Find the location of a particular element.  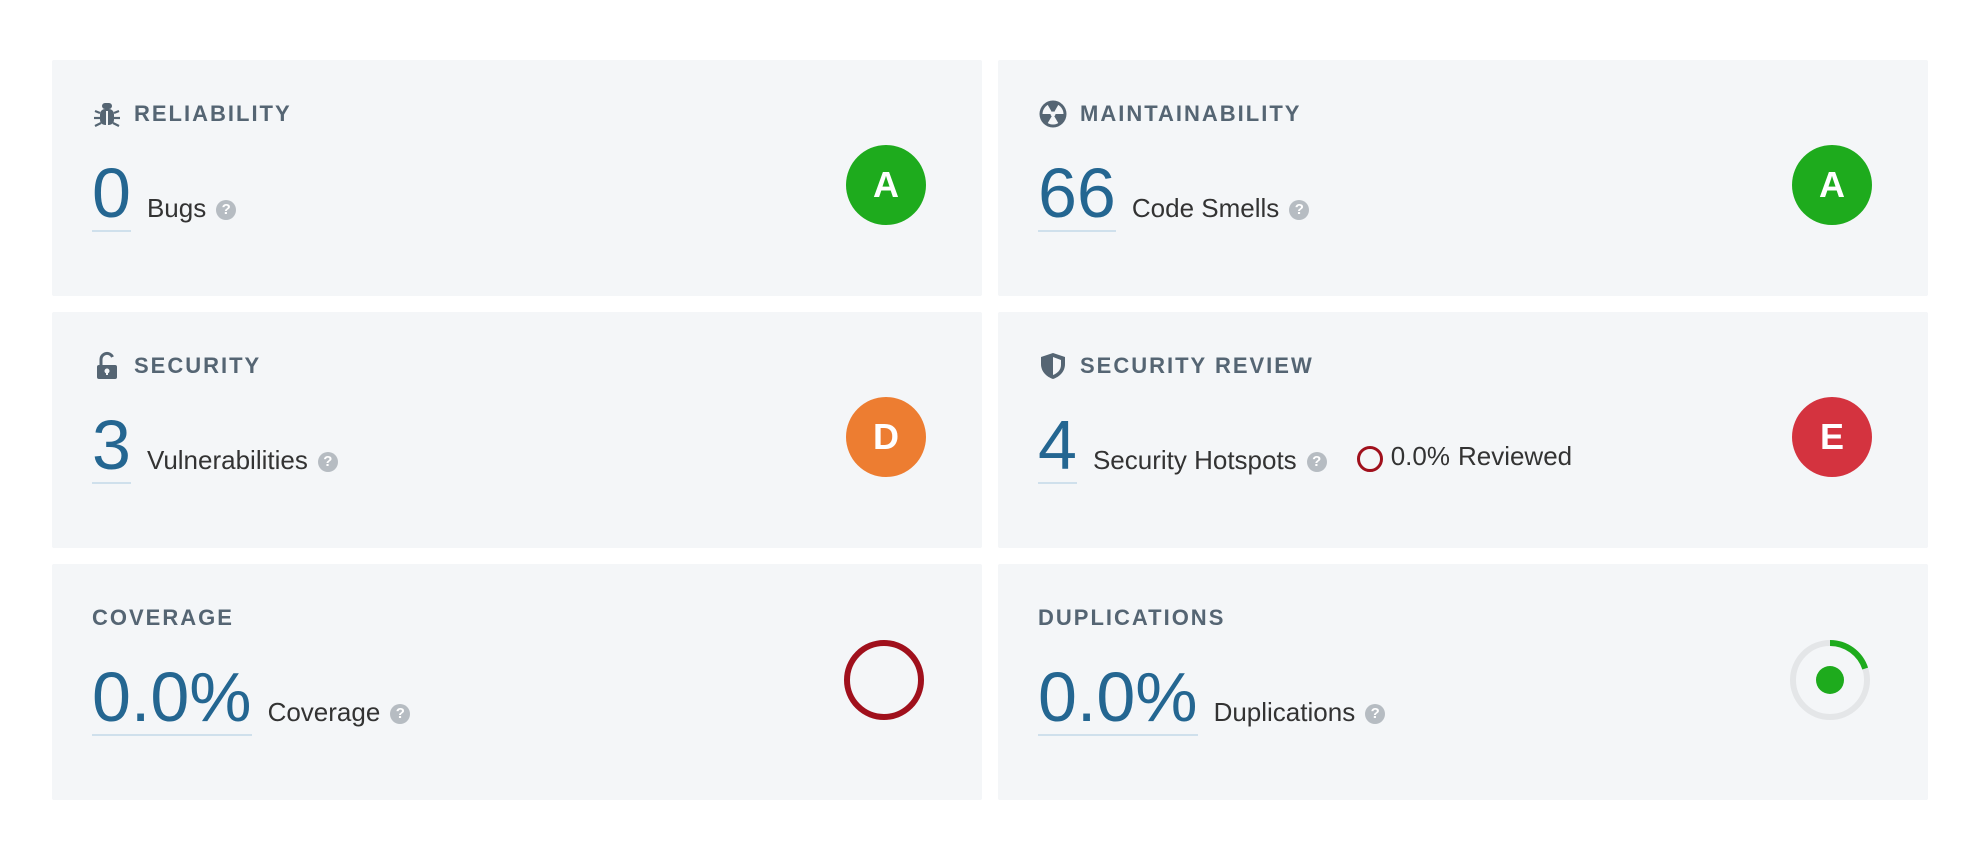

coverage-donut-chart is located at coordinates (884, 680).